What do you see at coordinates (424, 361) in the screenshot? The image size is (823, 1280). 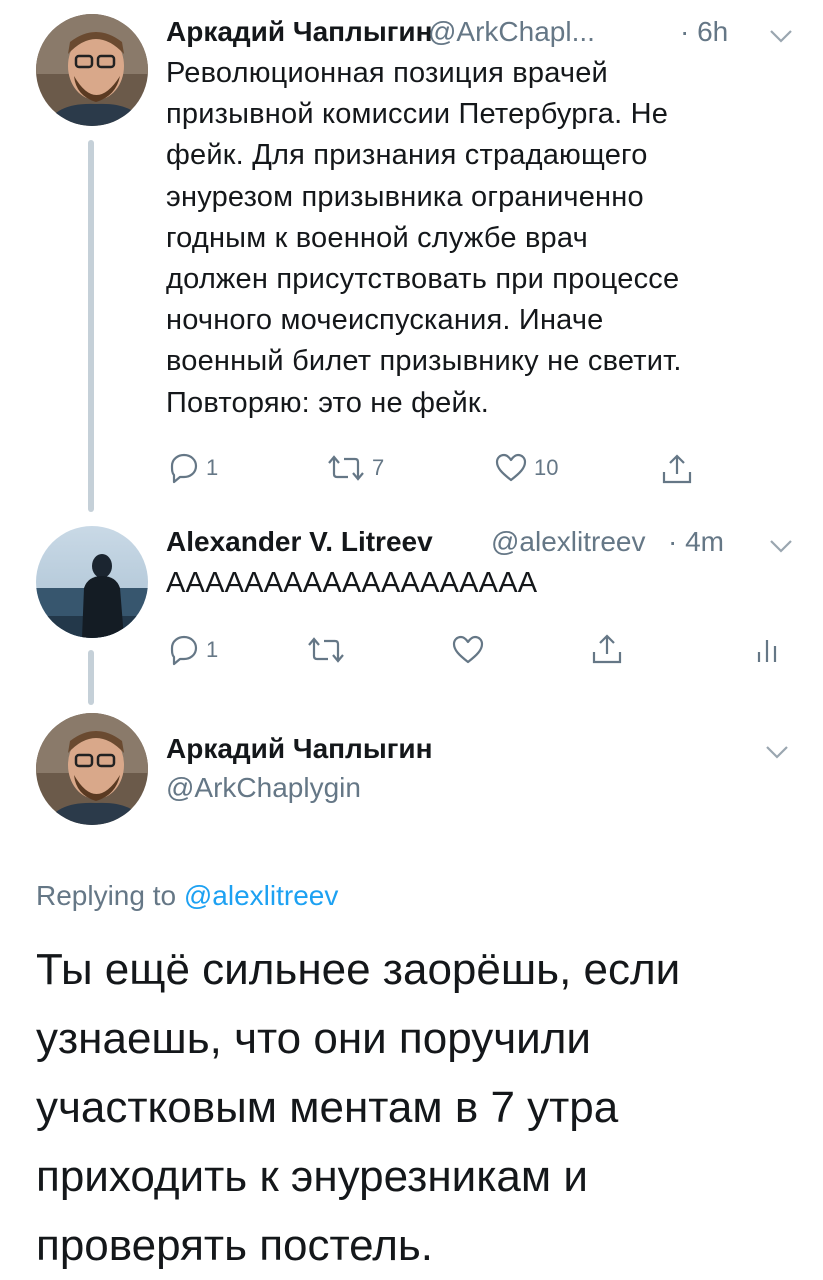 I see `tweet1-line: военный билет призывнику не светит.` at bounding box center [424, 361].